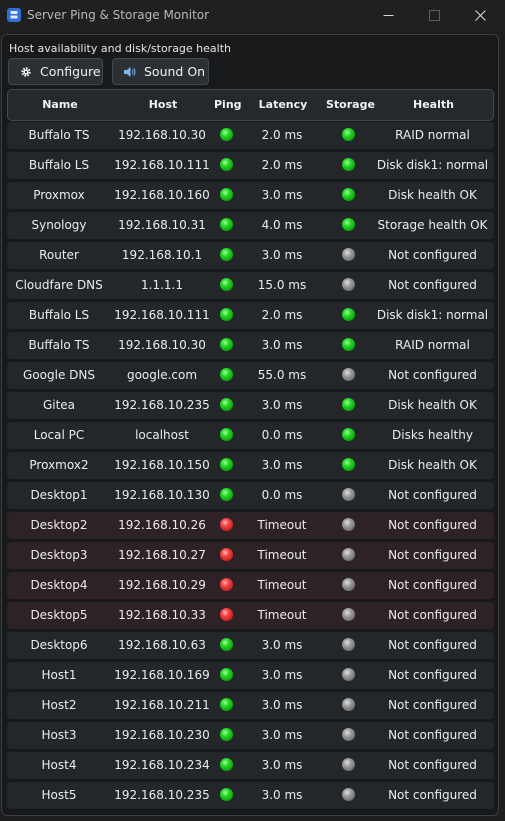  Describe the element at coordinates (250, 405) in the screenshot. I see `table-row: Gitea 192.168.10.235 3.0 ms Disk health OK` at that location.